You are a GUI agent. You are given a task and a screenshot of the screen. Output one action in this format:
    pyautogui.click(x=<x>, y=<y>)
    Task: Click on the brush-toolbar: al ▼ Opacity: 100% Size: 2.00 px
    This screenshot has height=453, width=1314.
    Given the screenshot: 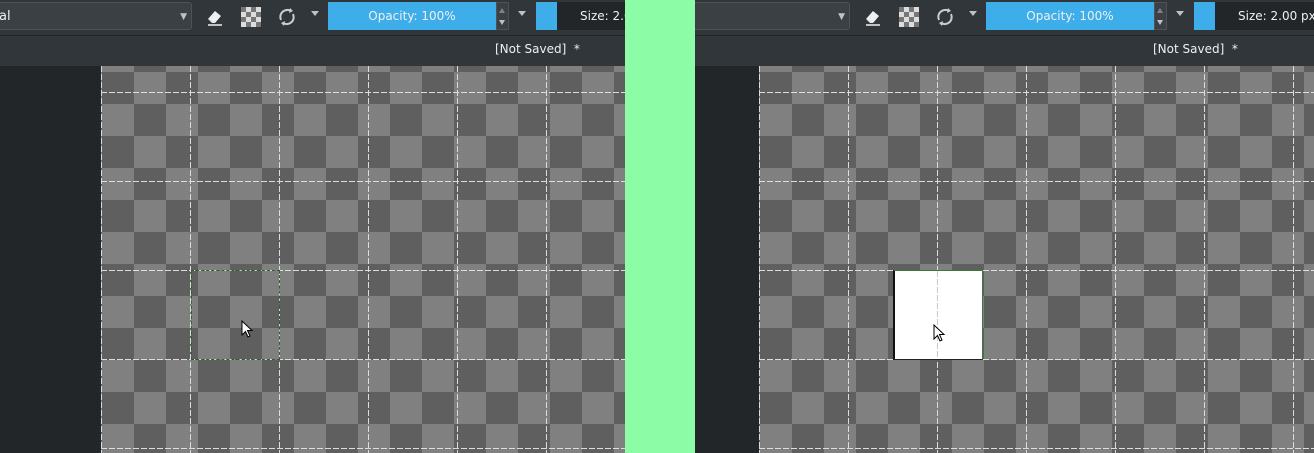 What is the action you would take?
    pyautogui.click(x=312, y=18)
    